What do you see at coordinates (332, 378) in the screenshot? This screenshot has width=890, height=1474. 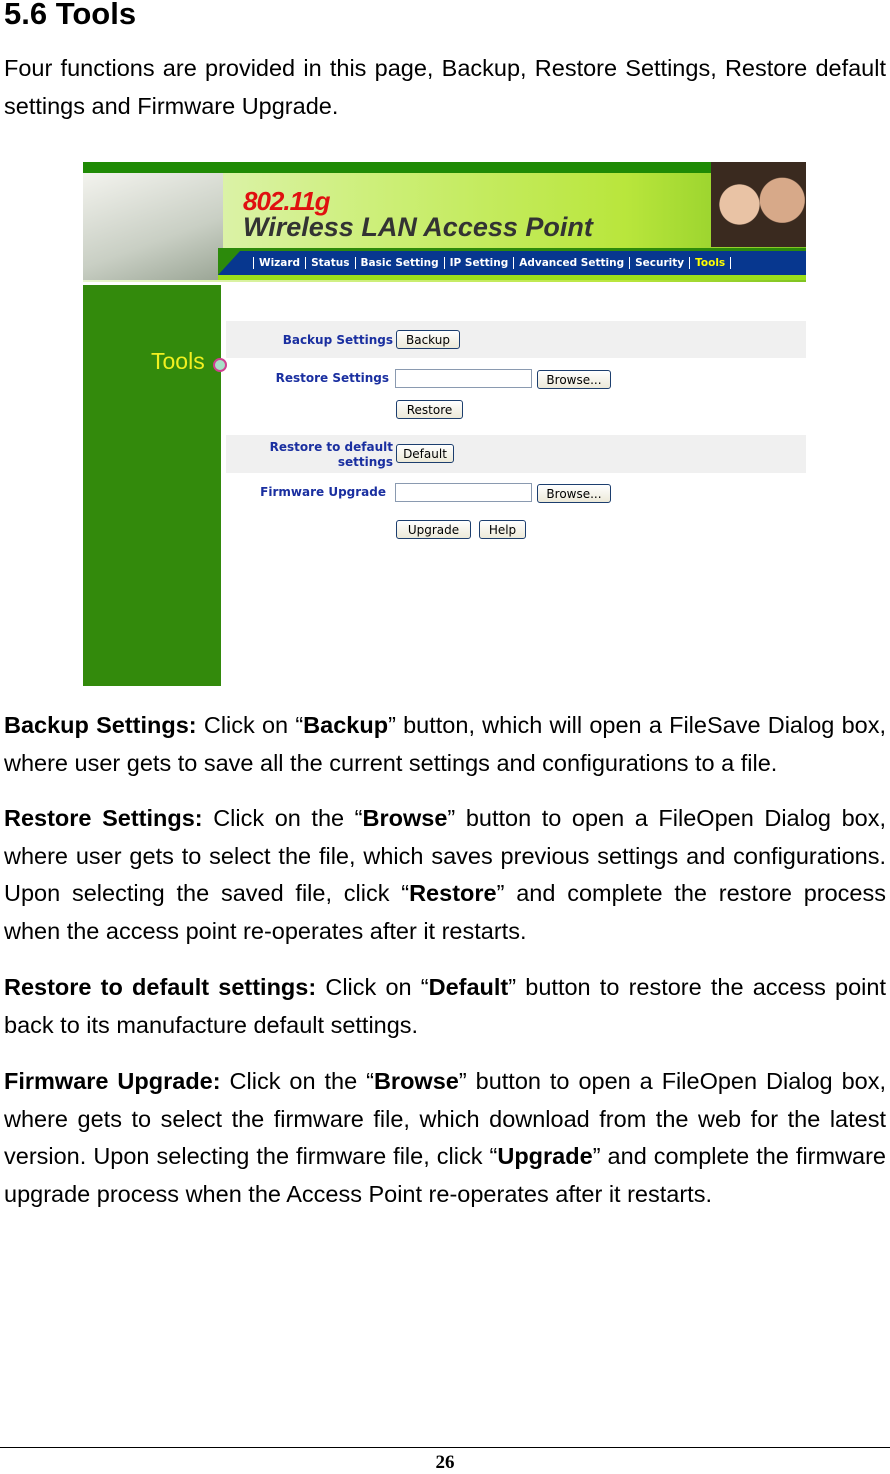 I see `restore-label: Restore Settings` at bounding box center [332, 378].